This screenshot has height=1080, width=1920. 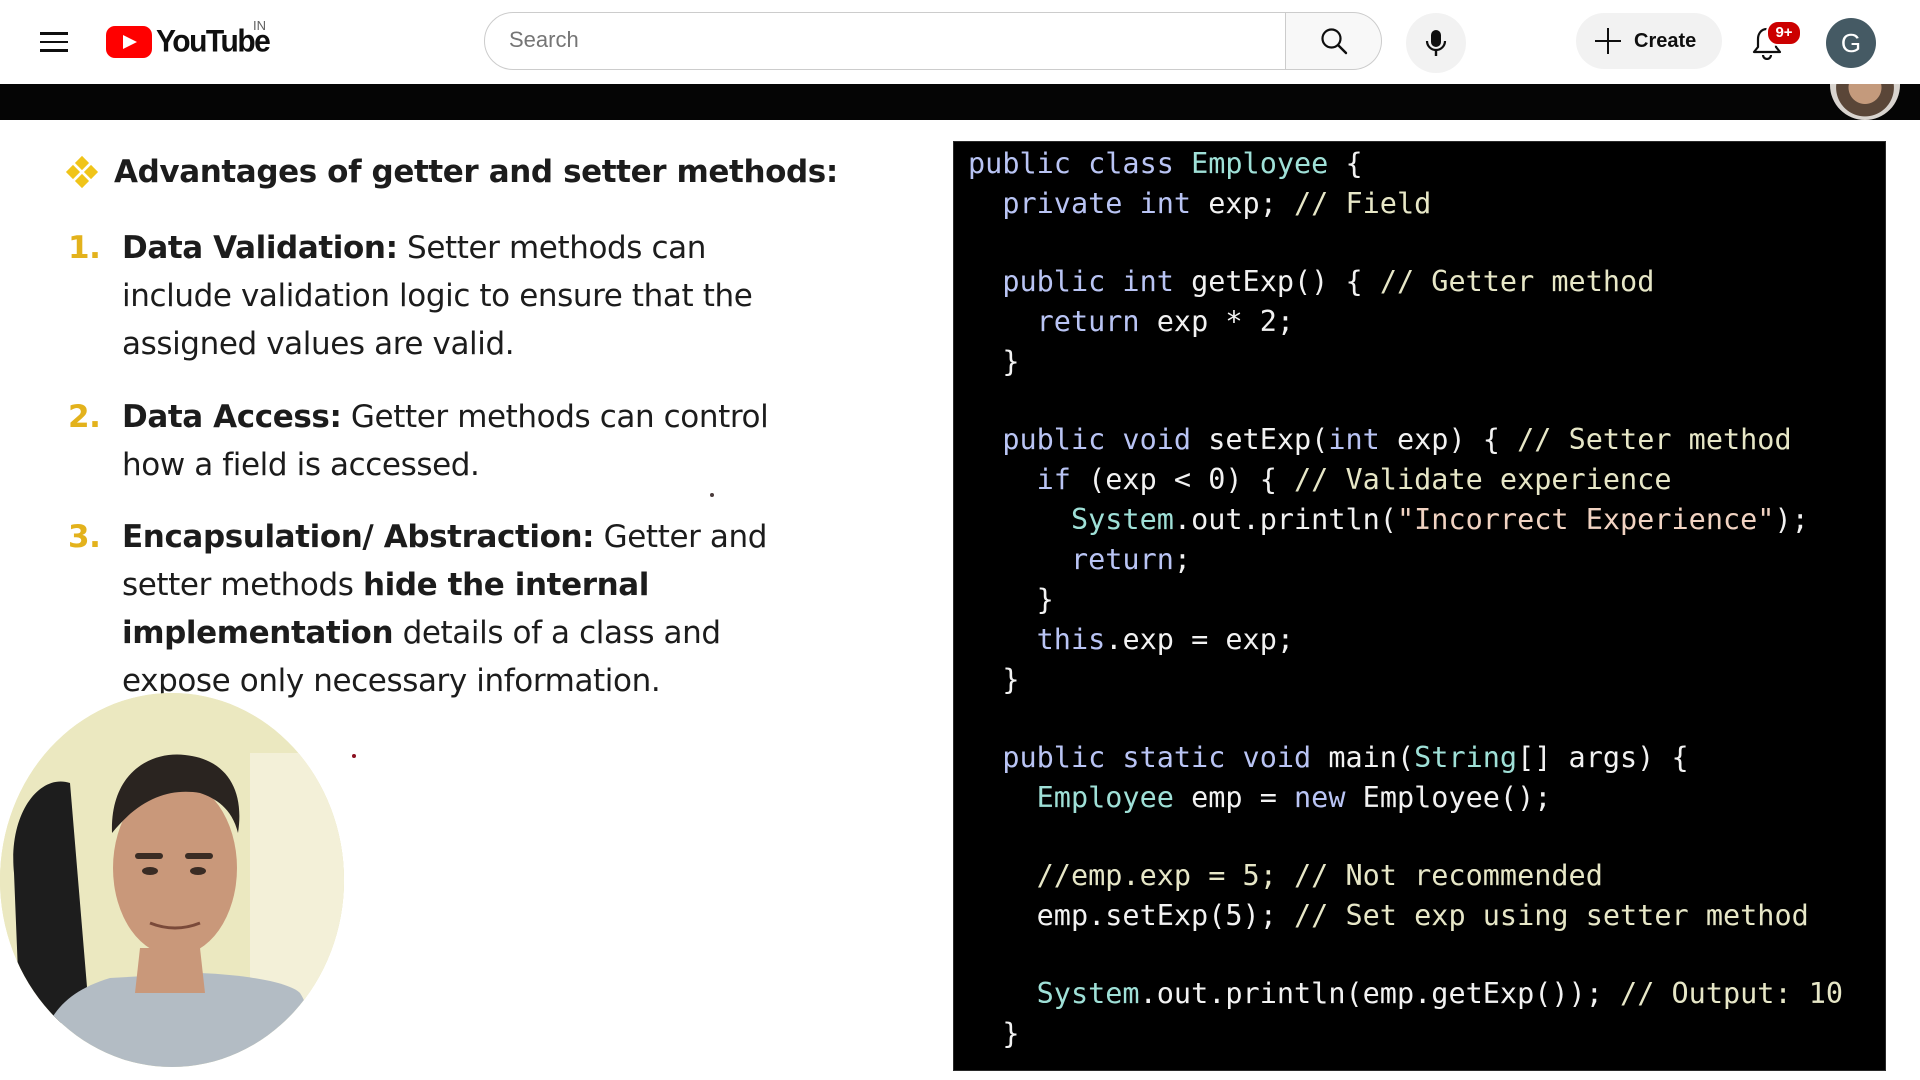 I want to click on country-code: IN, so click(x=259, y=25).